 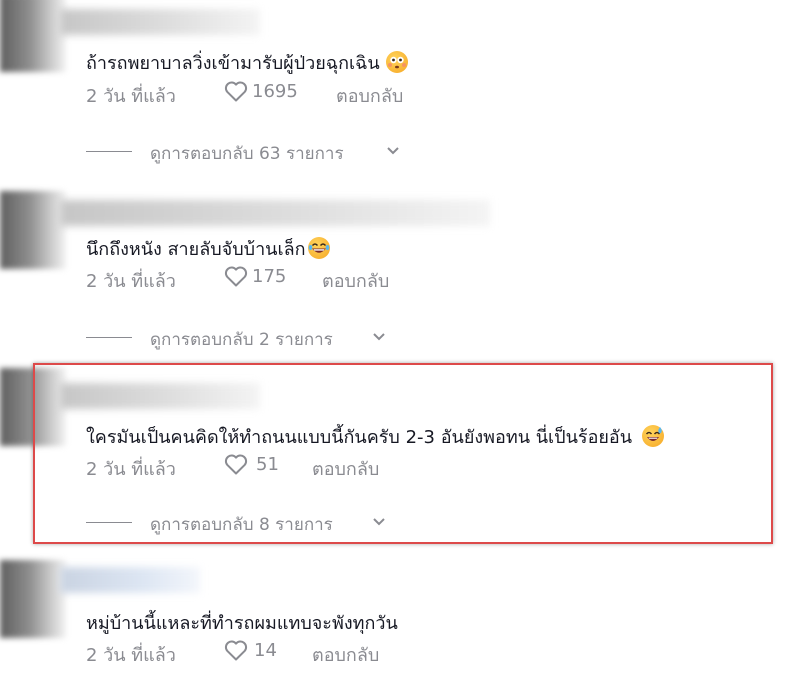 I want to click on timestamp: 2 วัน ที่แล้ว, so click(x=131, y=655).